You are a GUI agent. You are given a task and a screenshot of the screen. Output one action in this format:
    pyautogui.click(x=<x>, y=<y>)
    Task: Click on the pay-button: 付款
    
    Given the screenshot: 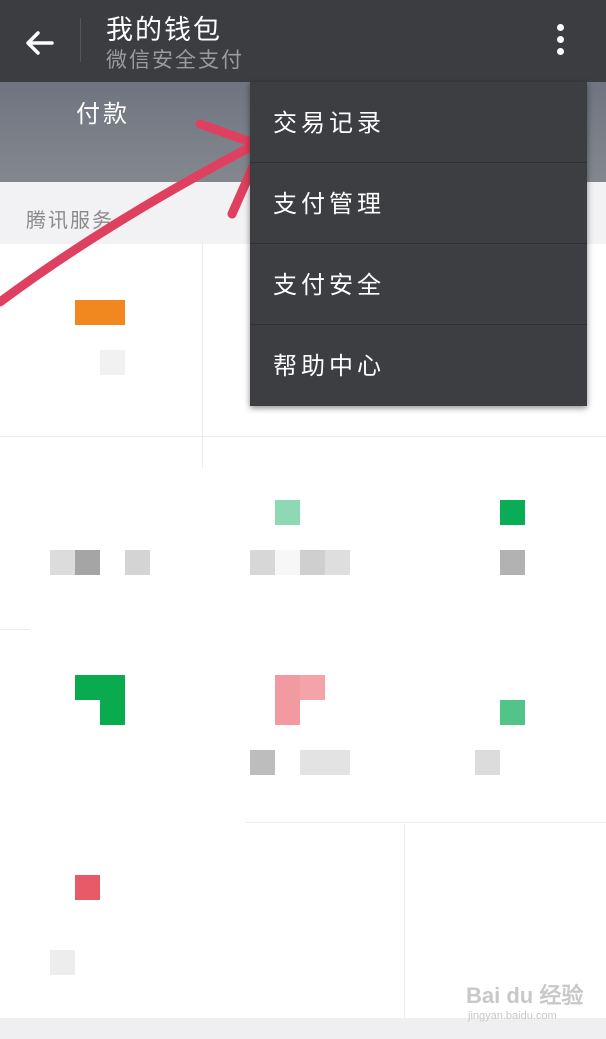 What is the action you would take?
    pyautogui.click(x=103, y=111)
    